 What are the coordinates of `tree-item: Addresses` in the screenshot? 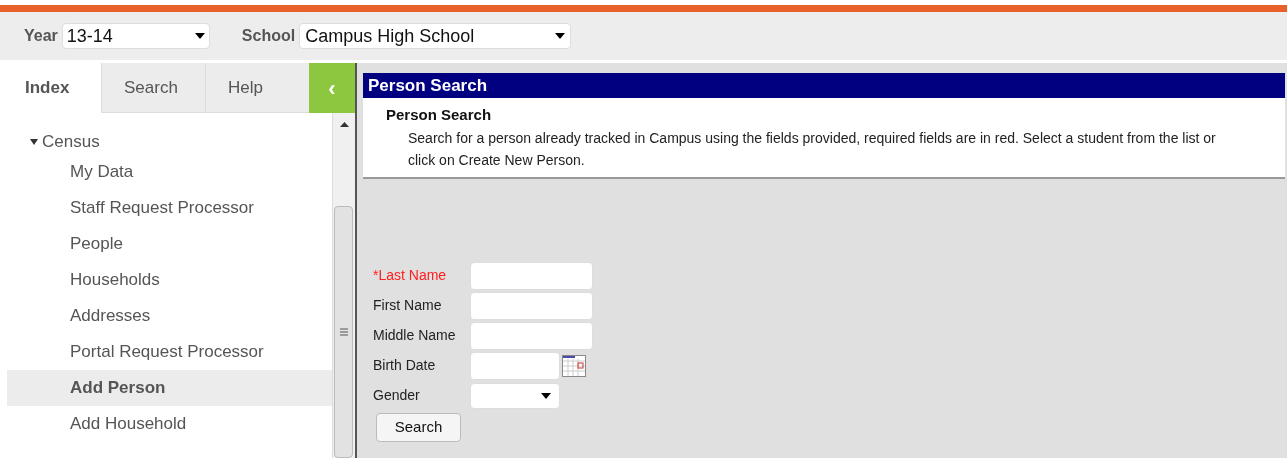 It's located at (169, 316).